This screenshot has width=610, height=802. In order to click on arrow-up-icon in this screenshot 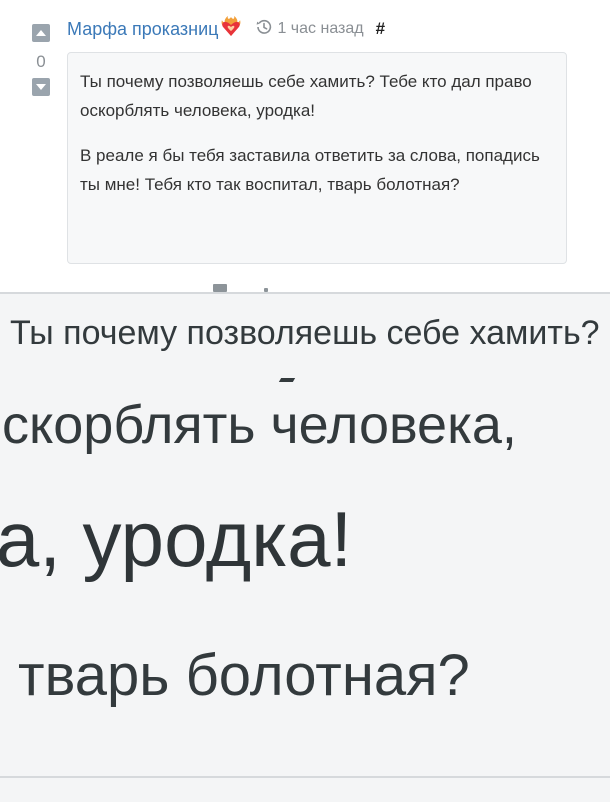, I will do `click(41, 33)`.